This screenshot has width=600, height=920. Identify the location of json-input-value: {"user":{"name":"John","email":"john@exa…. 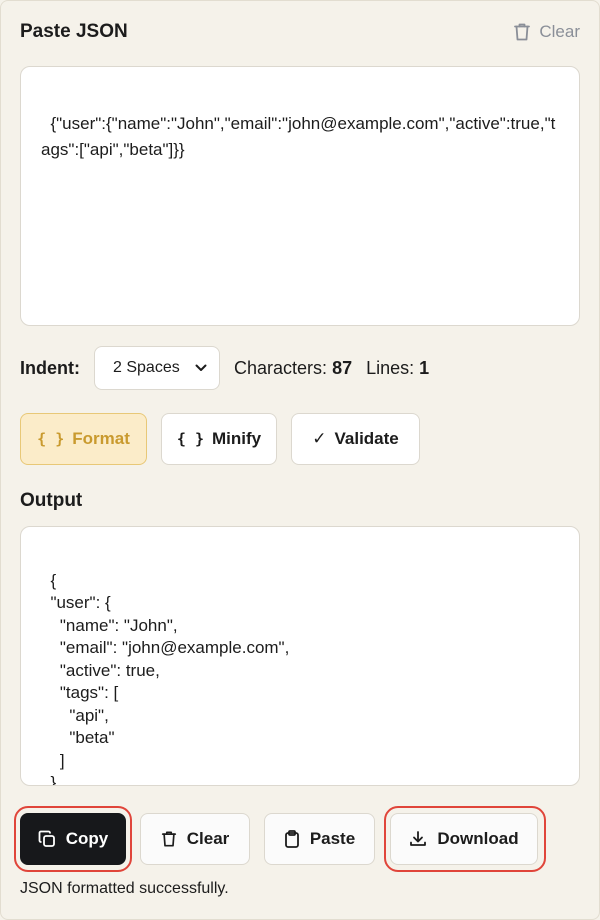
(298, 136).